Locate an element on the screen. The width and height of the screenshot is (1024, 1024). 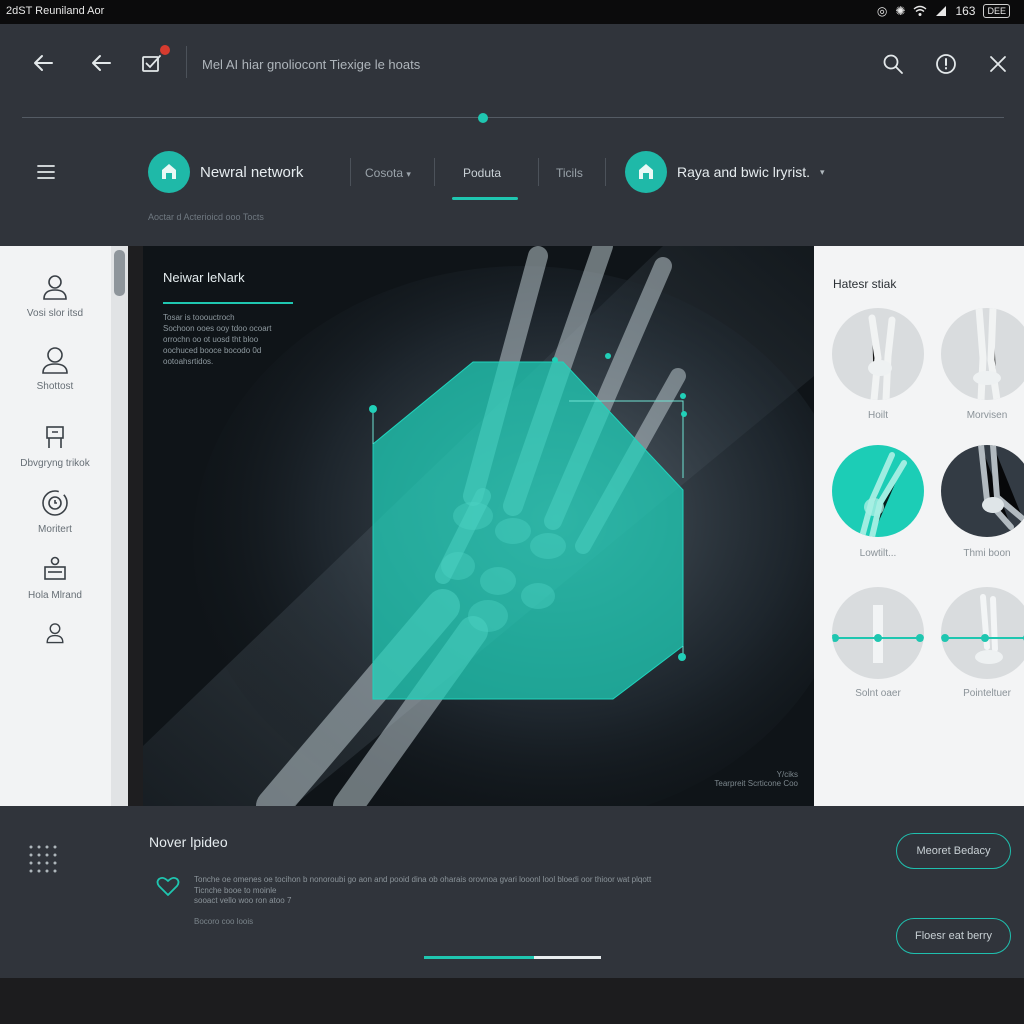
progress-track is located at coordinates (513, 117).